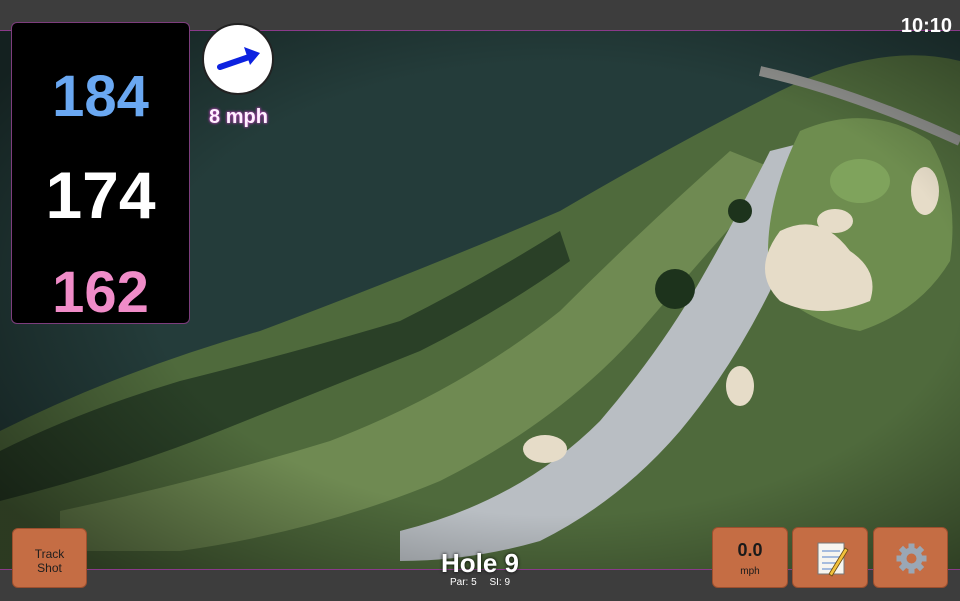 This screenshot has width=960, height=601. Describe the element at coordinates (49, 568) in the screenshot. I see `track-shot-label-line2: Shot` at that location.